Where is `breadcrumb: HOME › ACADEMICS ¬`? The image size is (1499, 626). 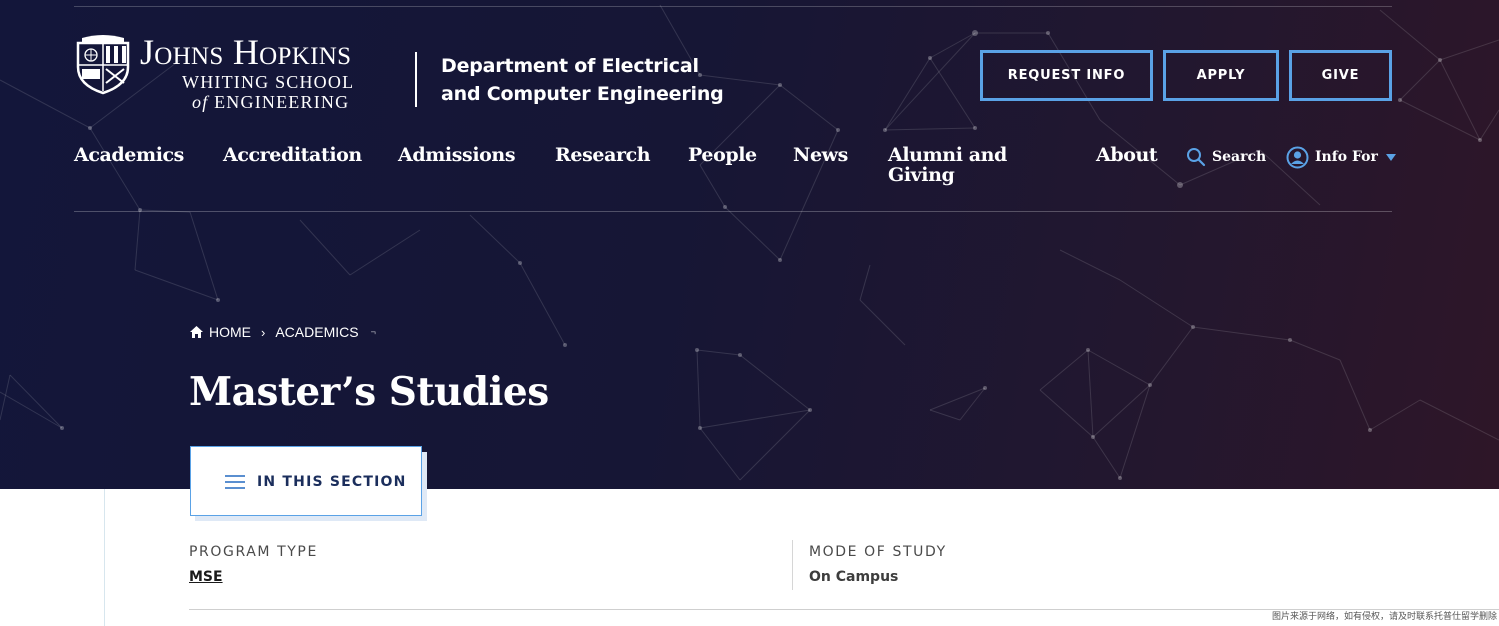 breadcrumb: HOME › ACADEMICS ¬ is located at coordinates (282, 332).